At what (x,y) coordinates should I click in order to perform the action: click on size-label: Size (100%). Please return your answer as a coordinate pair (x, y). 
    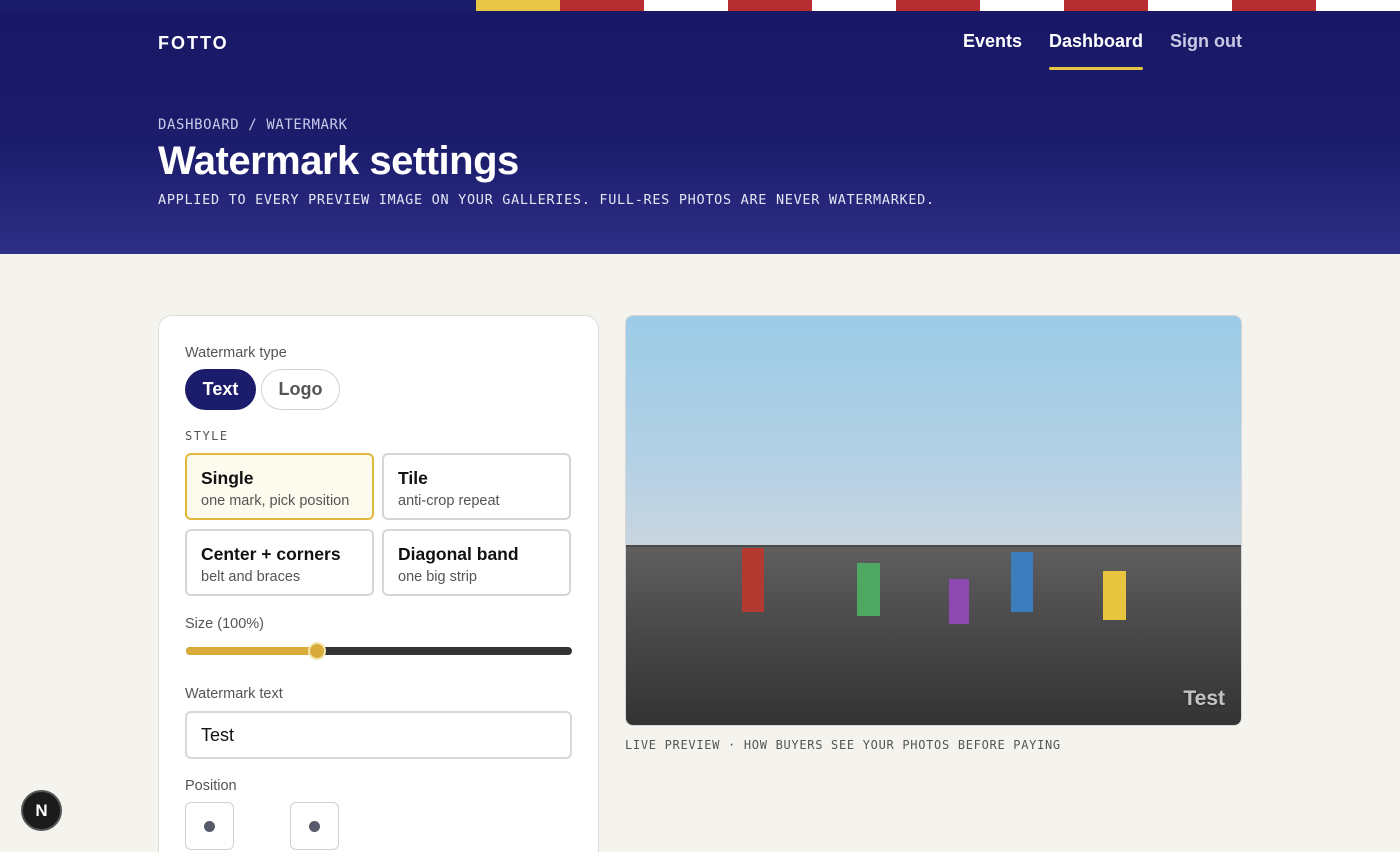
    Looking at the image, I should click on (224, 624).